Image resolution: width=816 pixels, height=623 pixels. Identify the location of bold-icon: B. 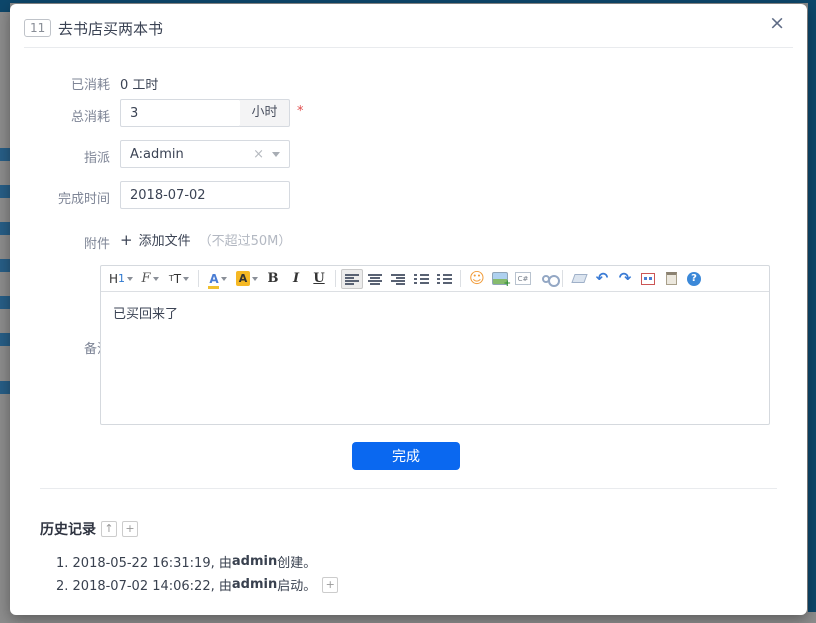
(273, 279).